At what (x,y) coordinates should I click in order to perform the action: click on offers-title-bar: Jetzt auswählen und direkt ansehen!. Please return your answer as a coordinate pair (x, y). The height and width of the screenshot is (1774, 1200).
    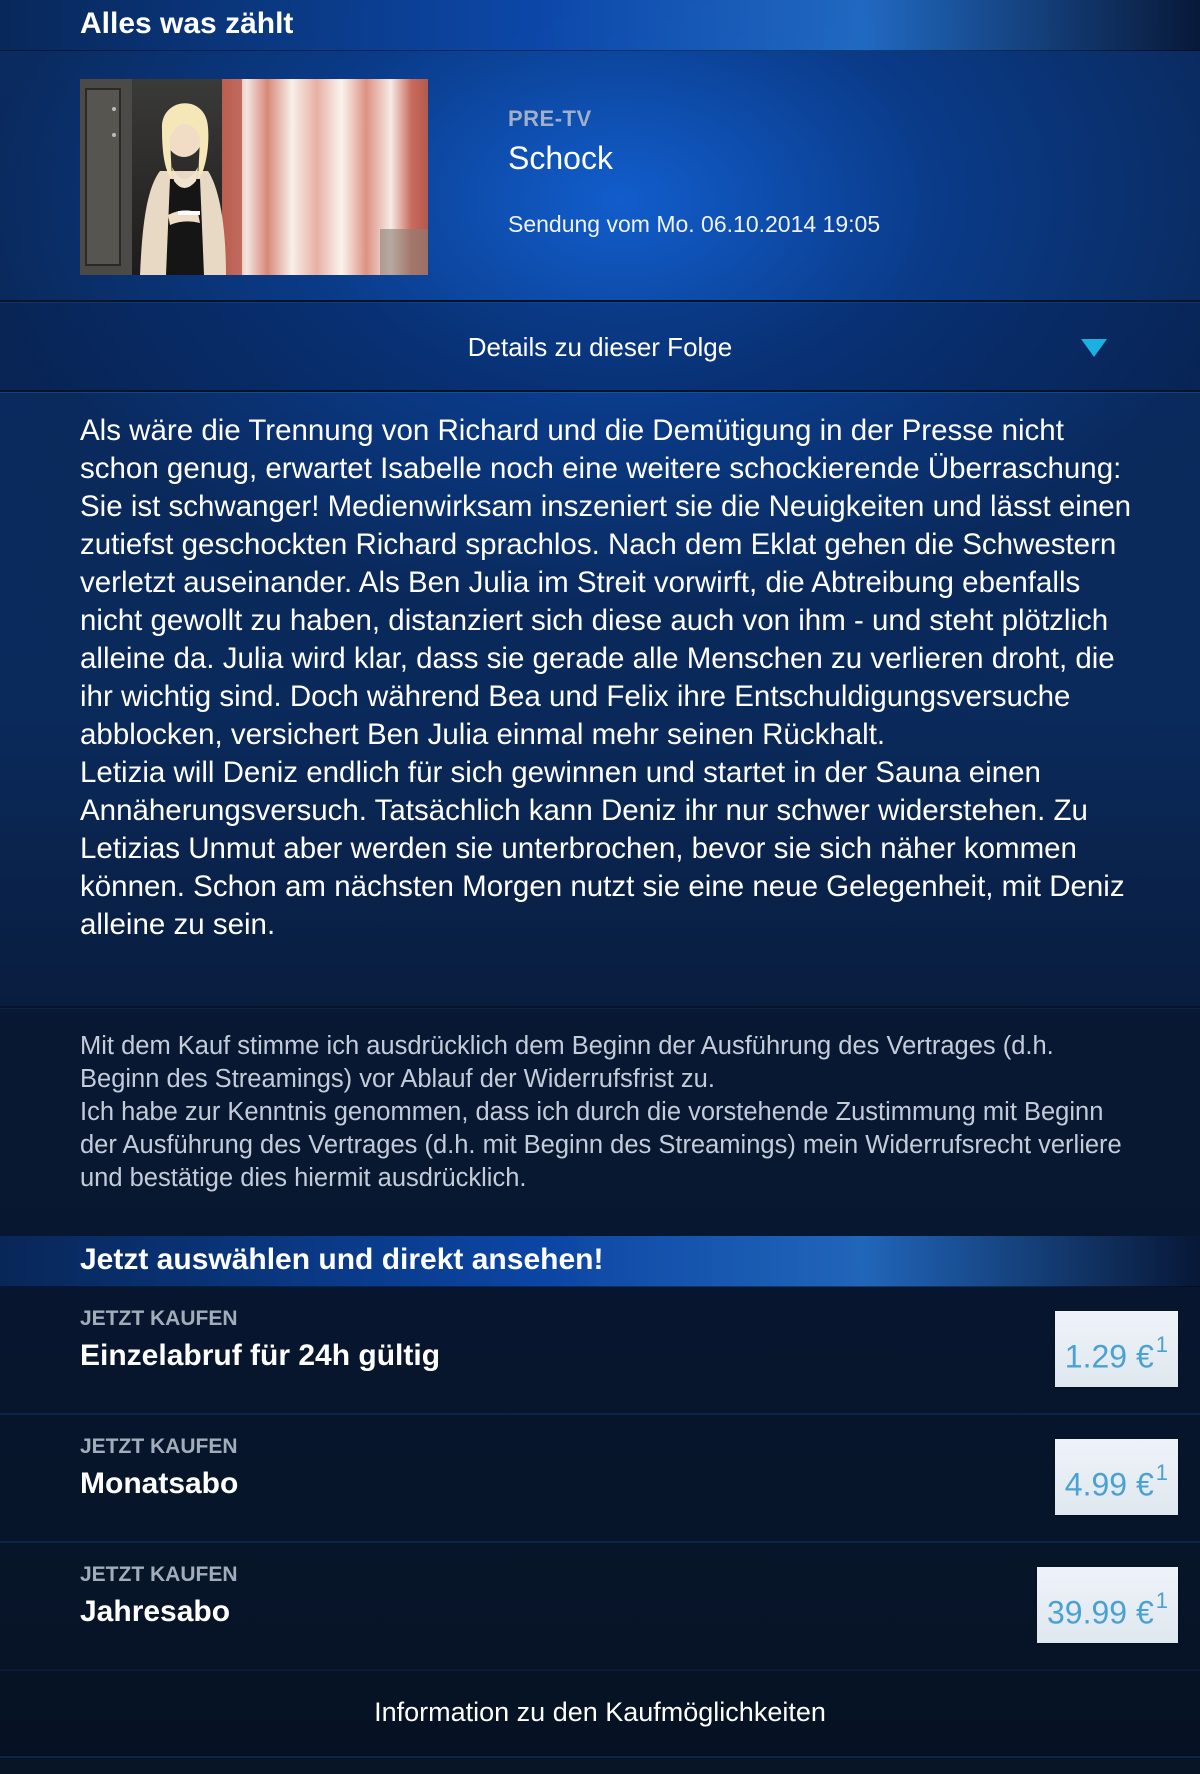
    Looking at the image, I should click on (600, 1261).